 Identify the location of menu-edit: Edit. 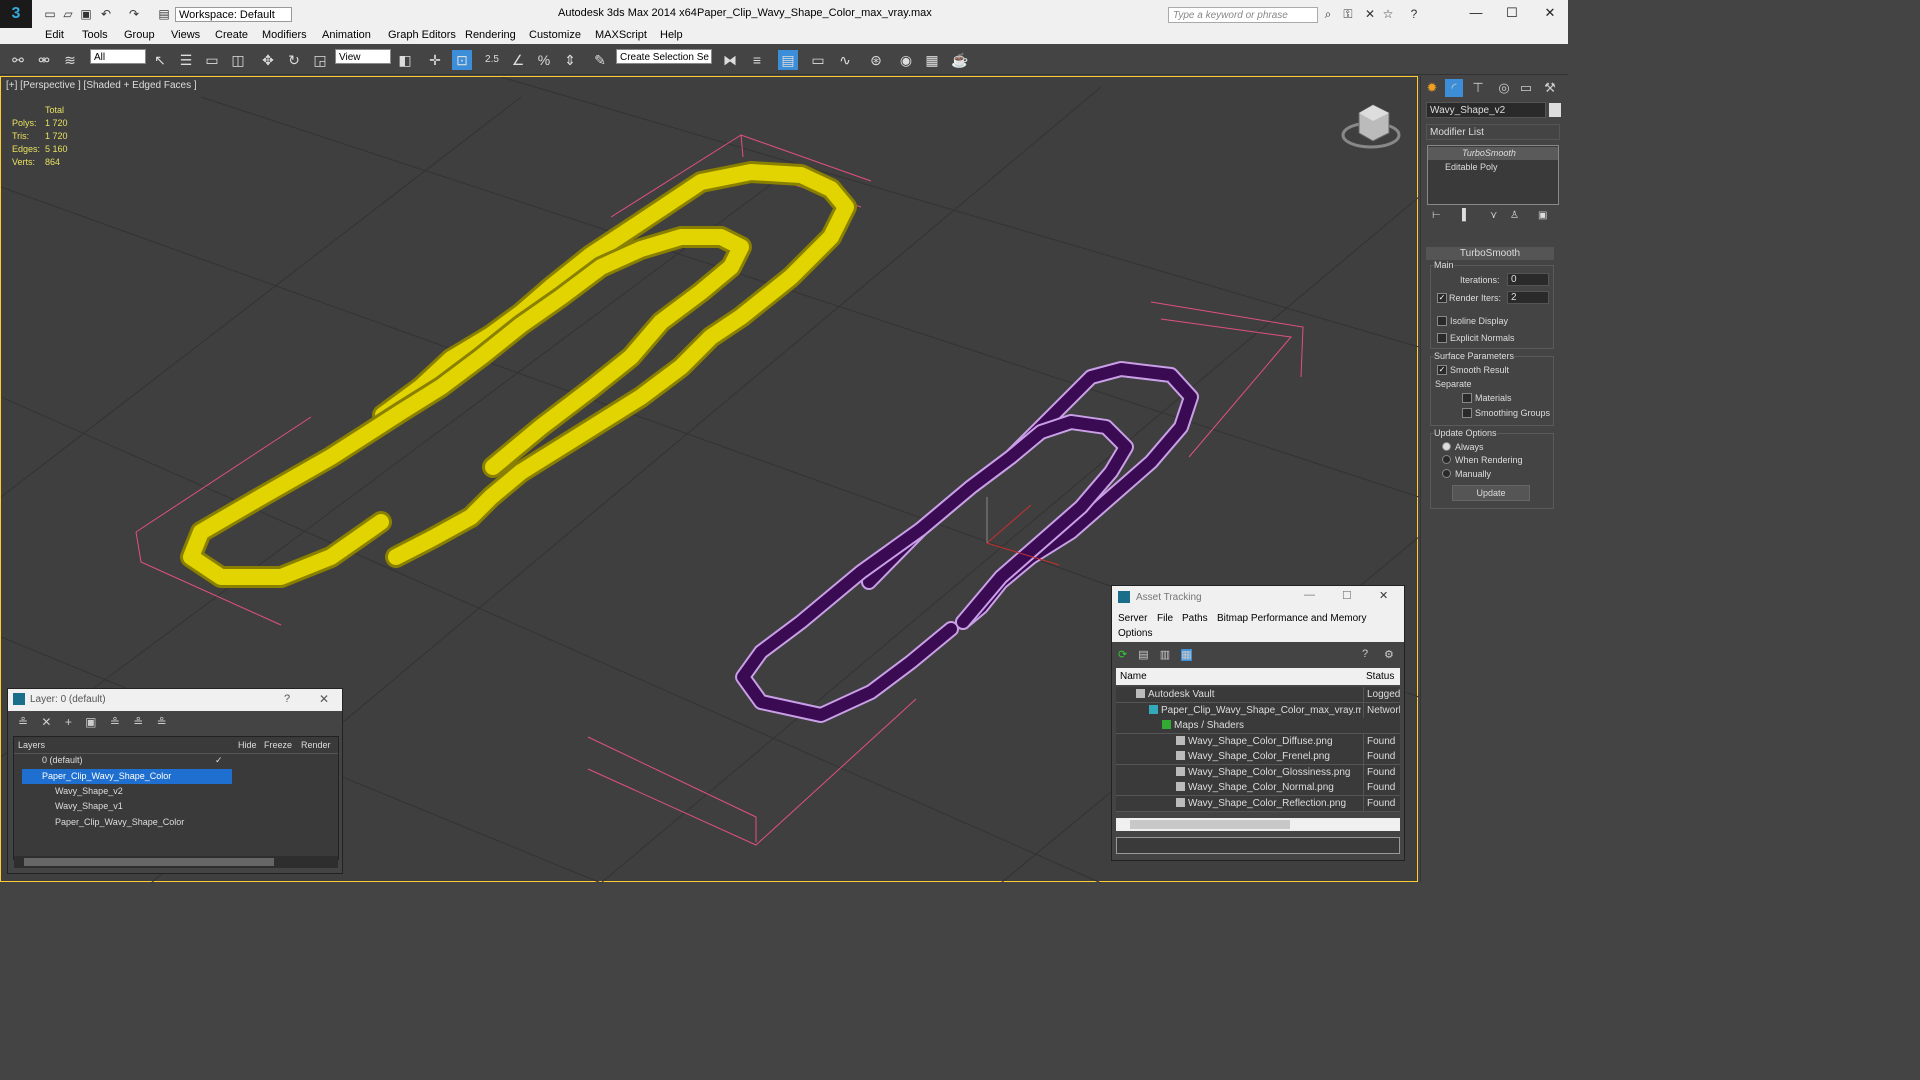
(54, 35).